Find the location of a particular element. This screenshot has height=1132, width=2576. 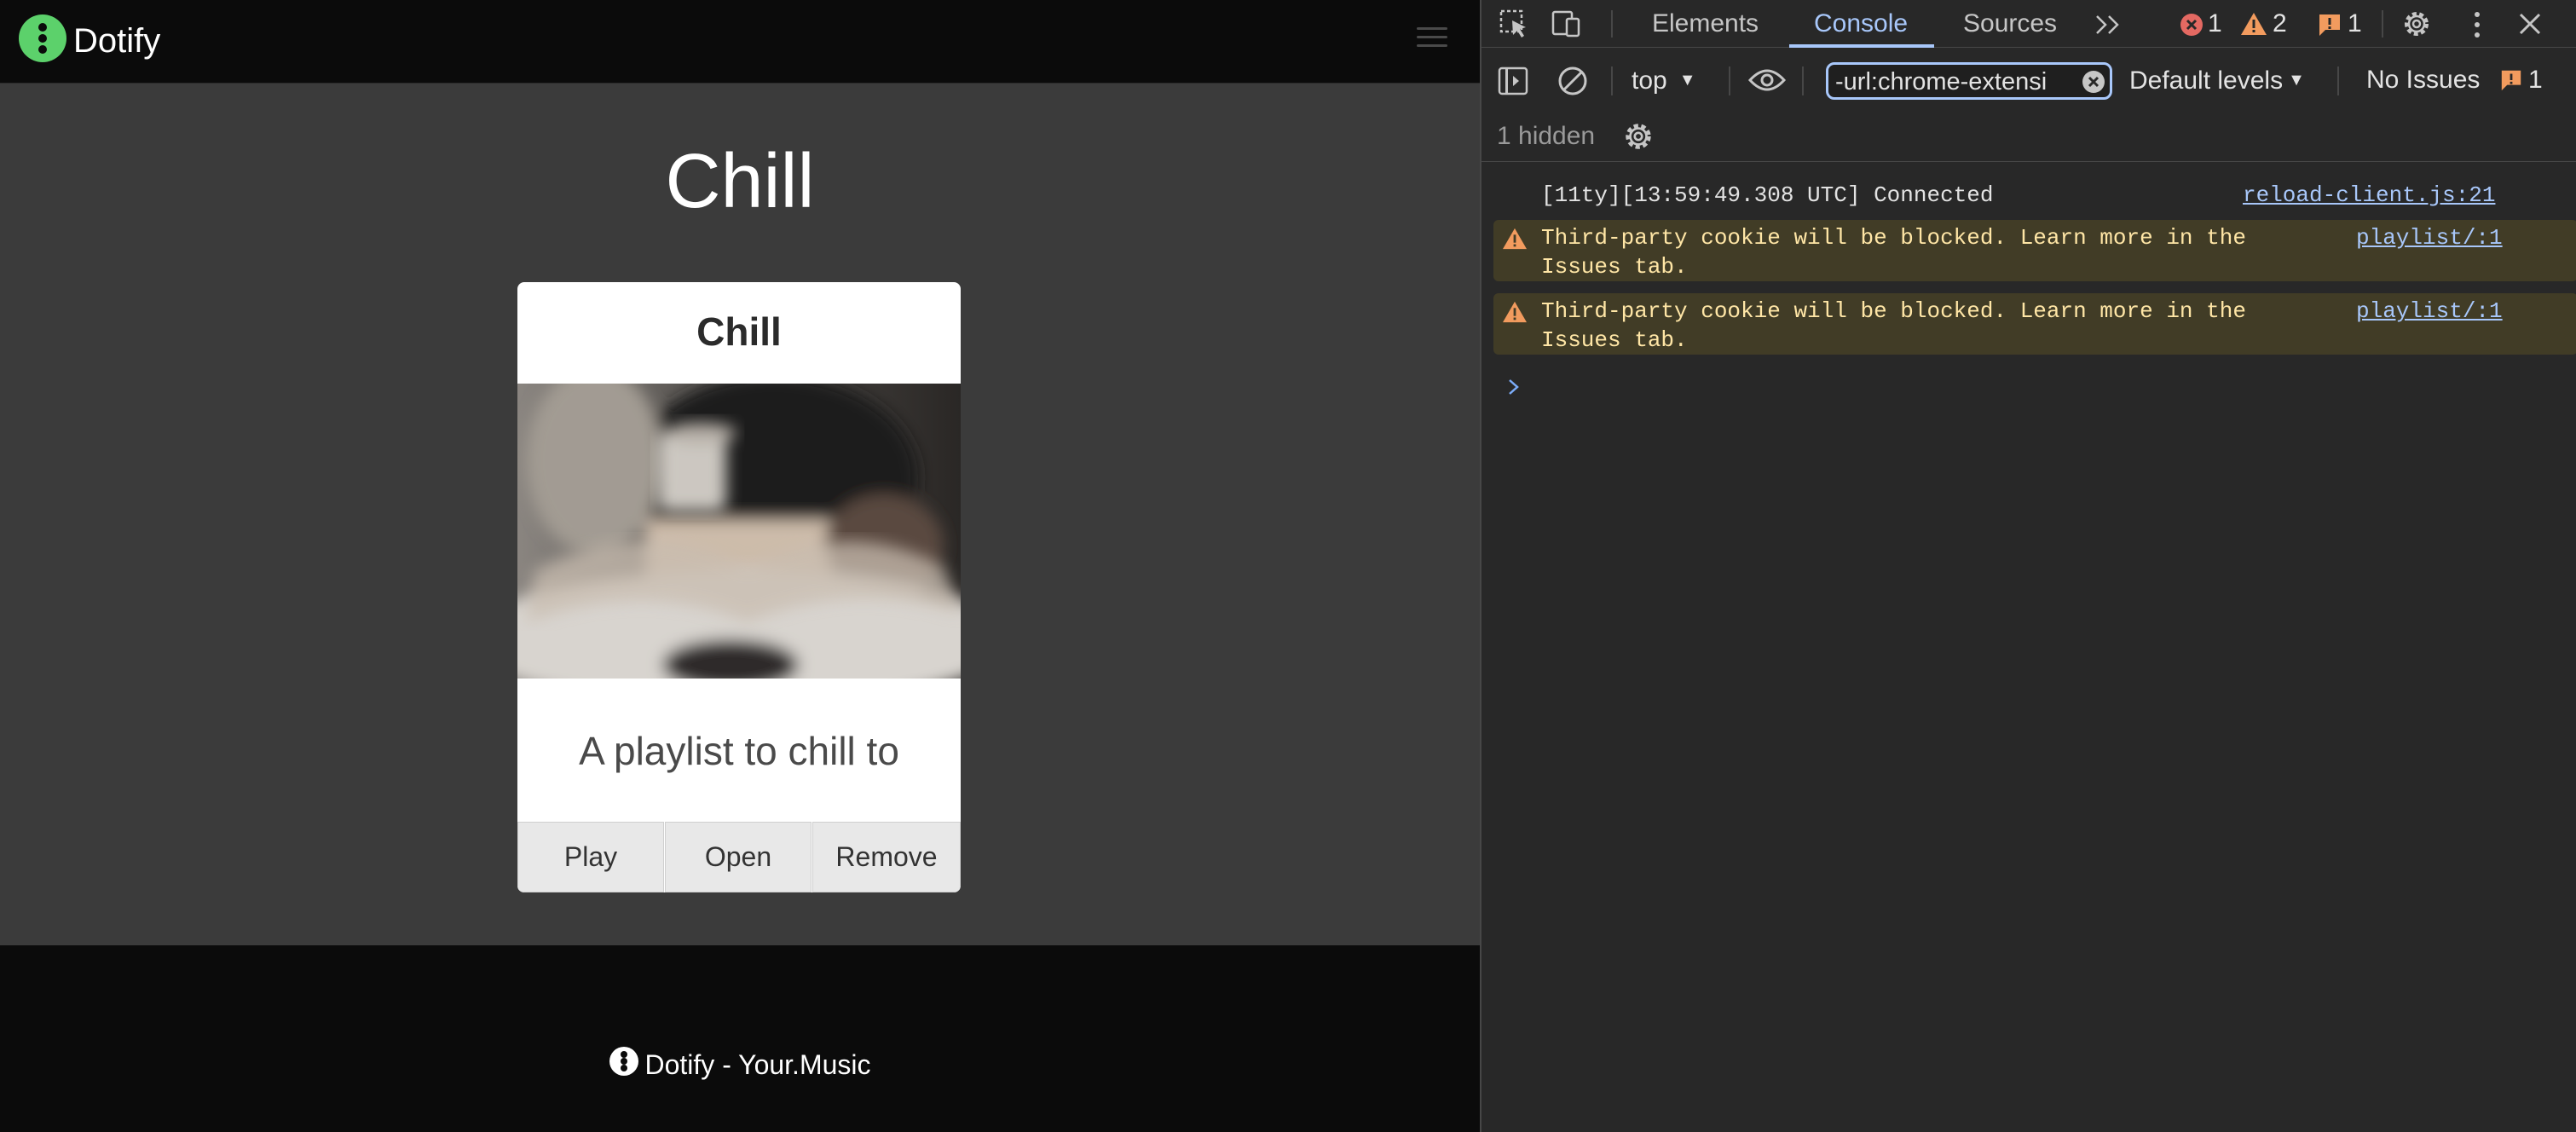

issues-label: No Issues is located at coordinates (2423, 80).